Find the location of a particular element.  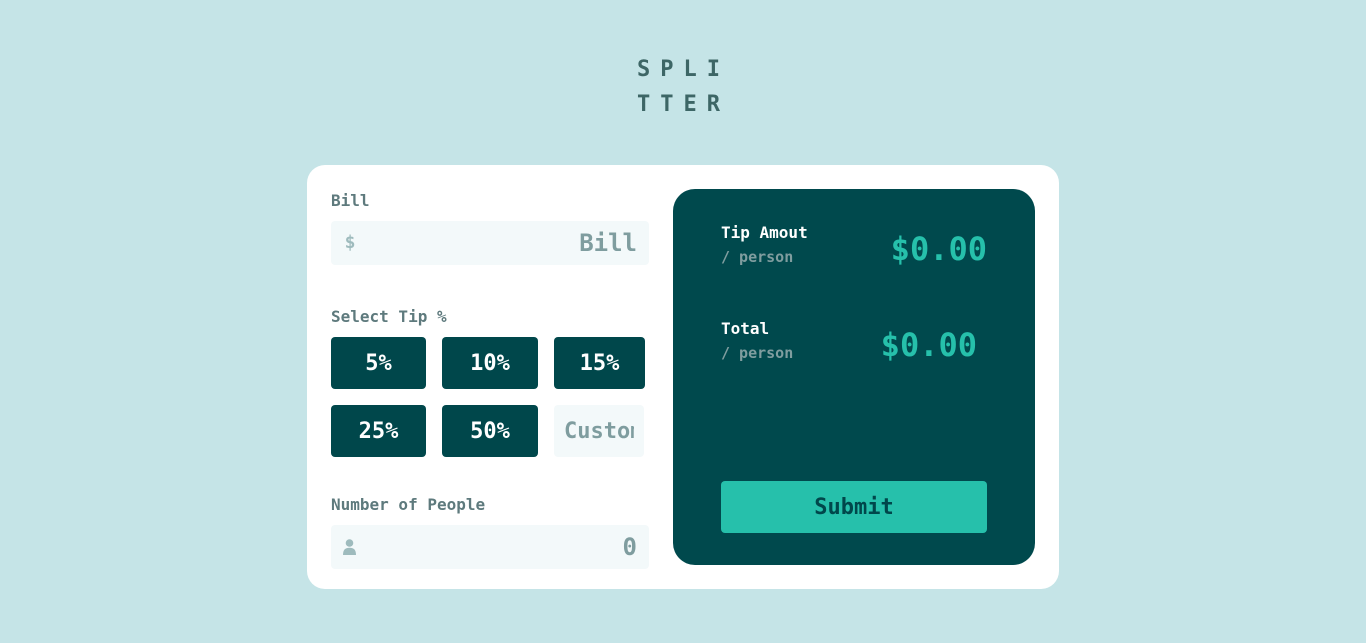

tip-button-10: 10% is located at coordinates (490, 363).